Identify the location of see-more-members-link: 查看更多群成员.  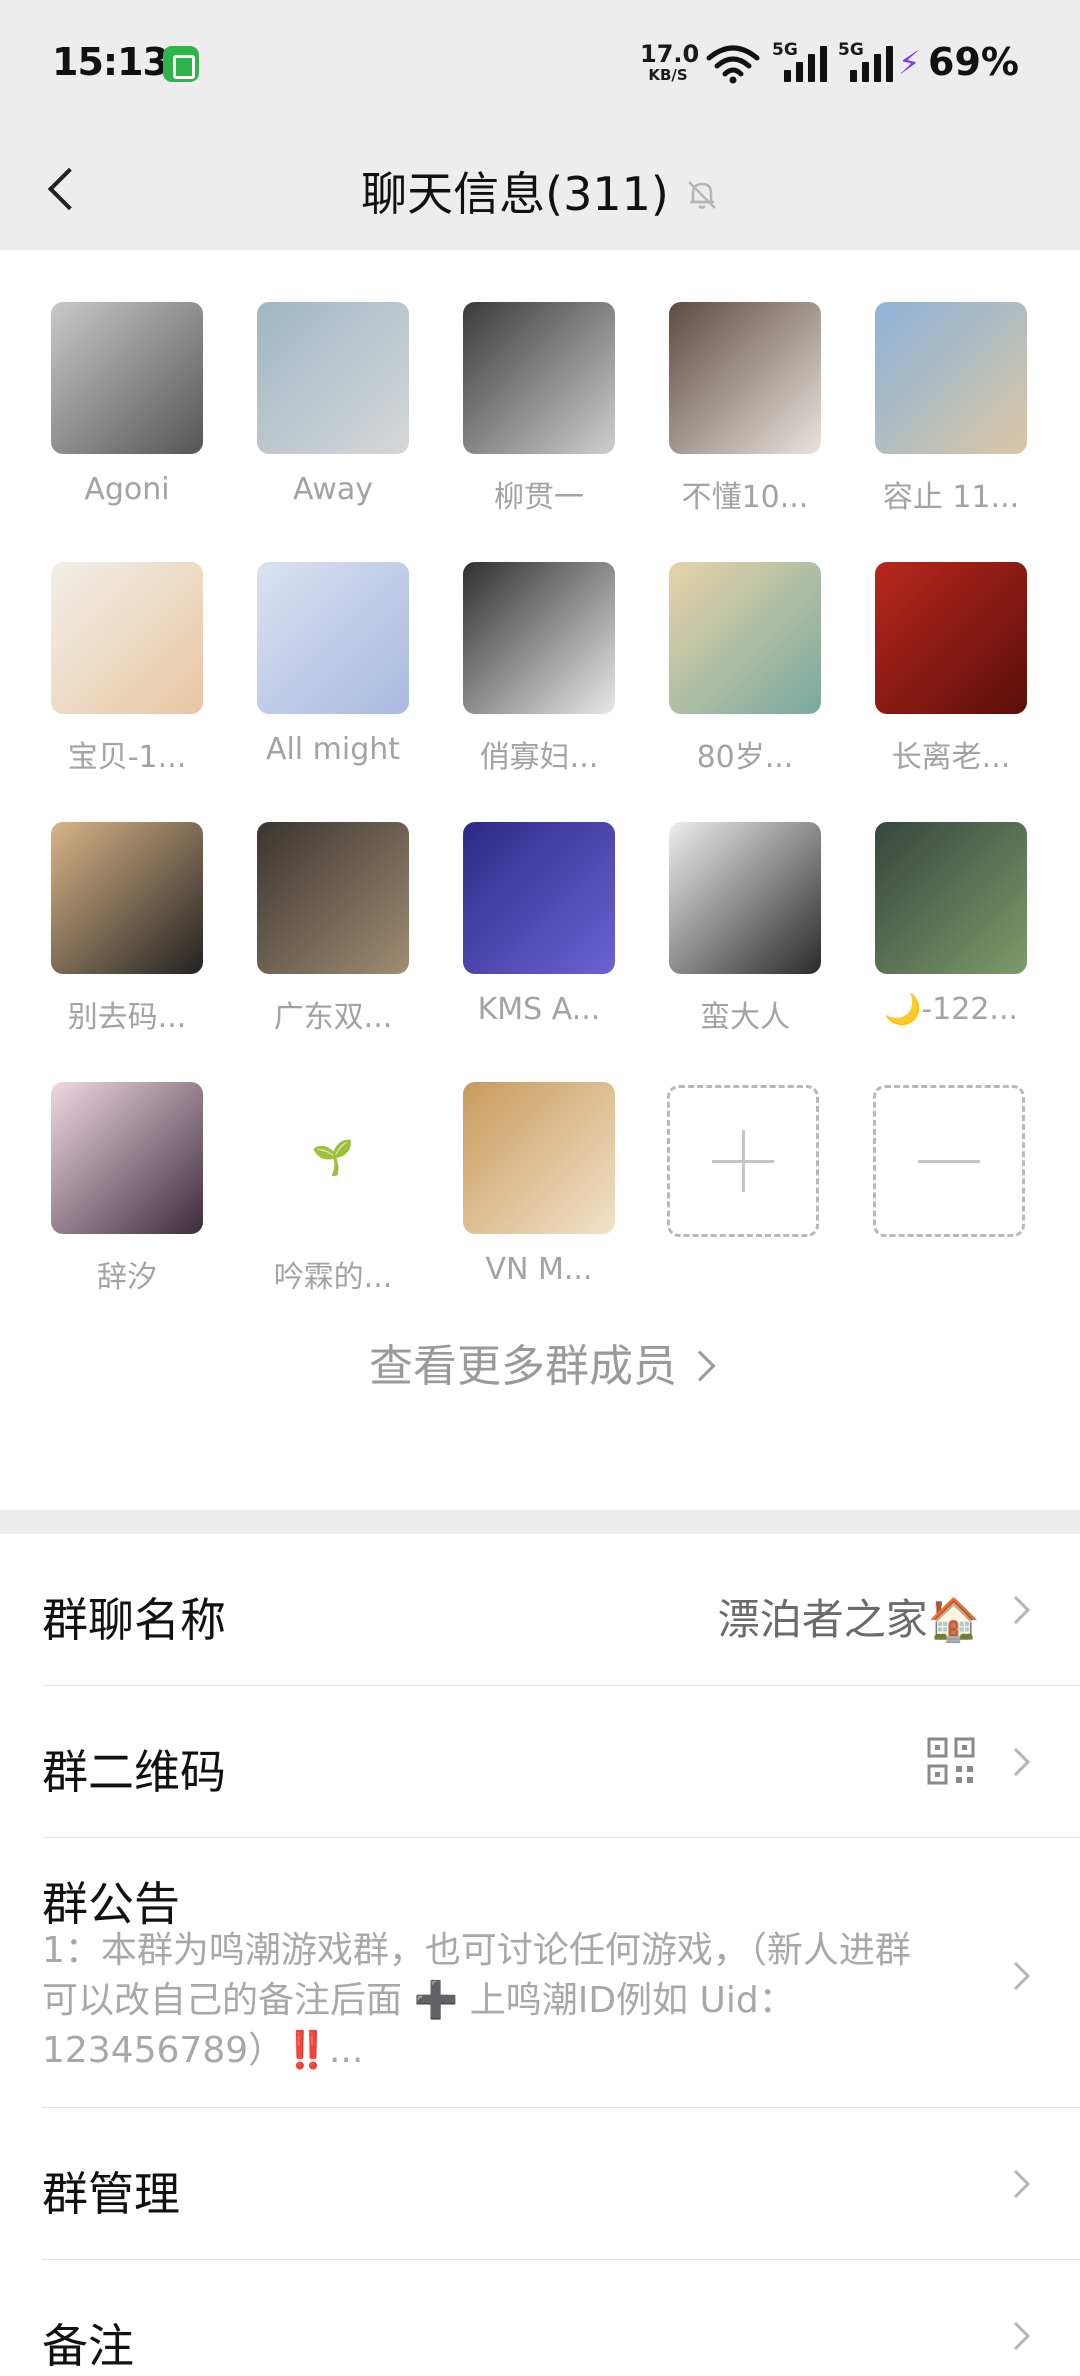
(540, 1362).